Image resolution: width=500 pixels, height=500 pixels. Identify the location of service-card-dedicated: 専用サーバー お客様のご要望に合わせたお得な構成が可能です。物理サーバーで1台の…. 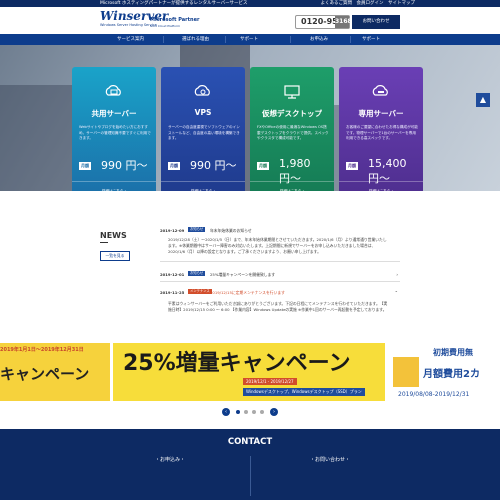
(381, 129).